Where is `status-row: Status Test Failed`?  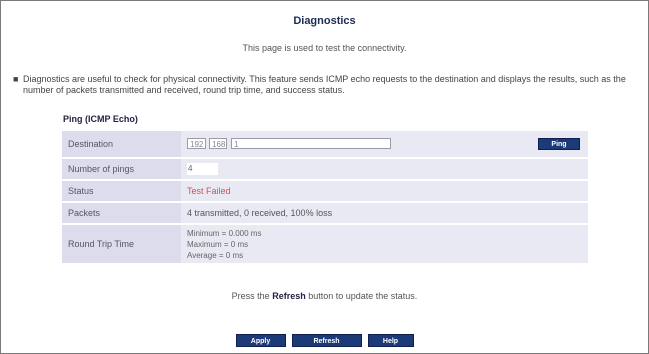 status-row: Status Test Failed is located at coordinates (325, 191).